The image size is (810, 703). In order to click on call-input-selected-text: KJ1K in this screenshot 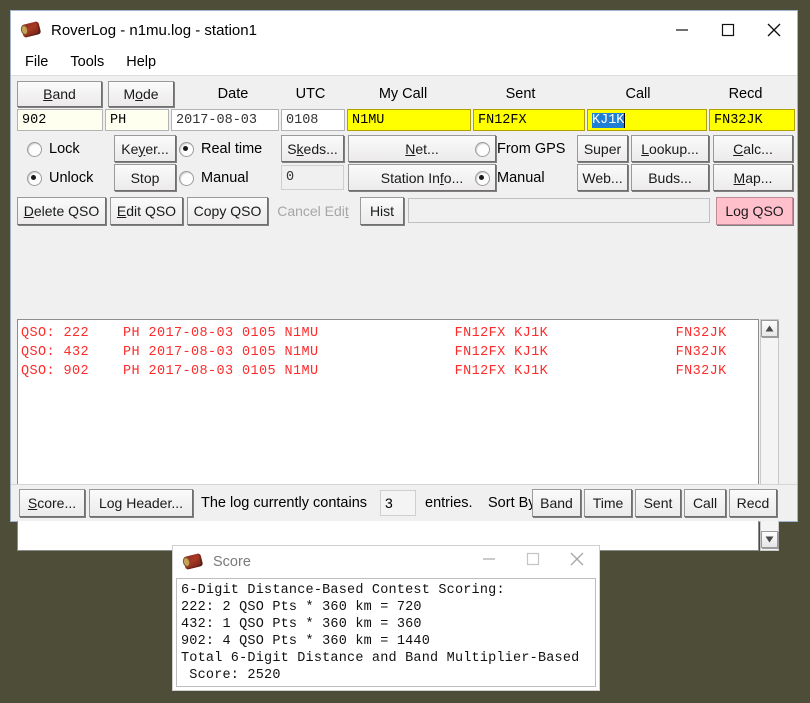, I will do `click(608, 120)`.